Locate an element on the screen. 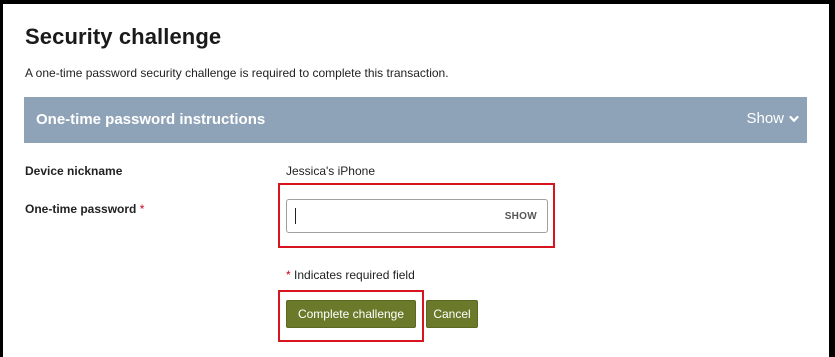  cancel-button: Cancel is located at coordinates (452, 314).